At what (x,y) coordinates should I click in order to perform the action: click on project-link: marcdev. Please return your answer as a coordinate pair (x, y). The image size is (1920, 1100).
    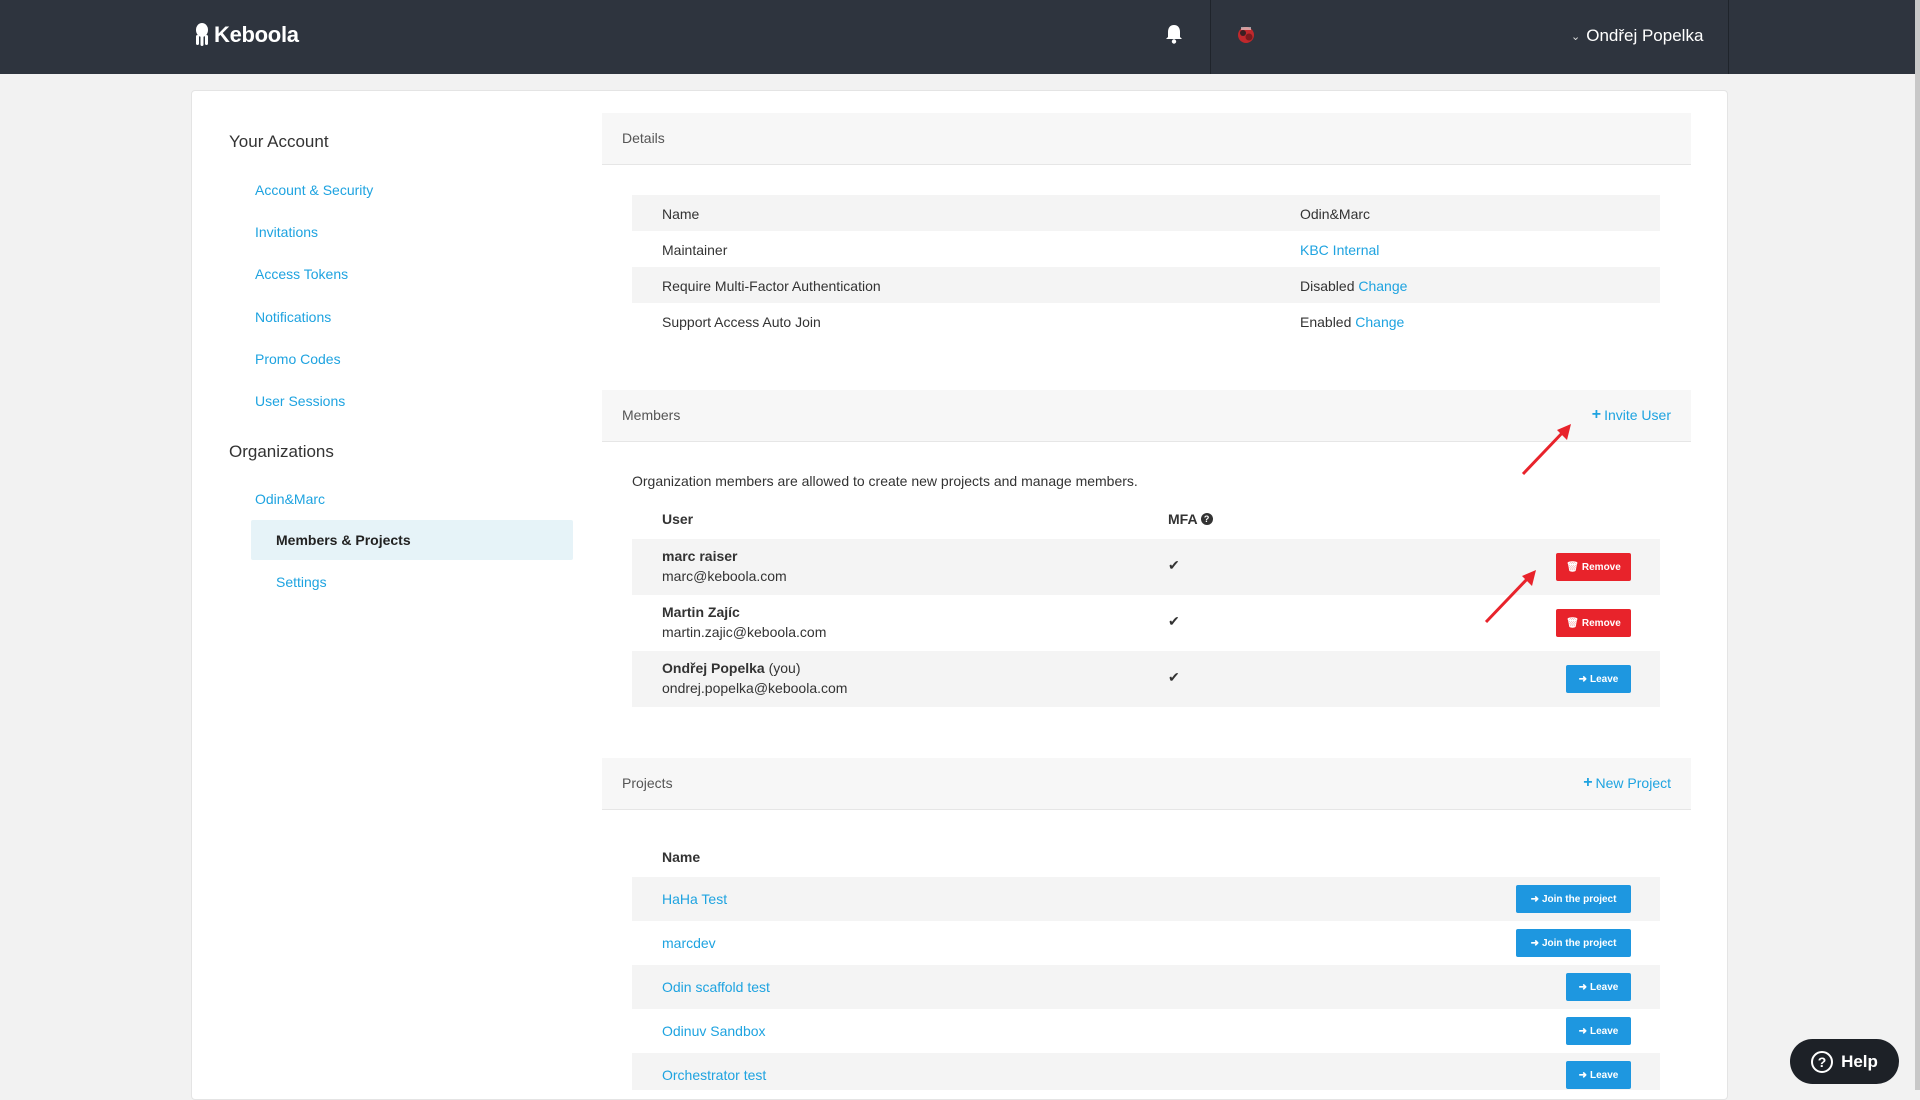
    Looking at the image, I should click on (689, 943).